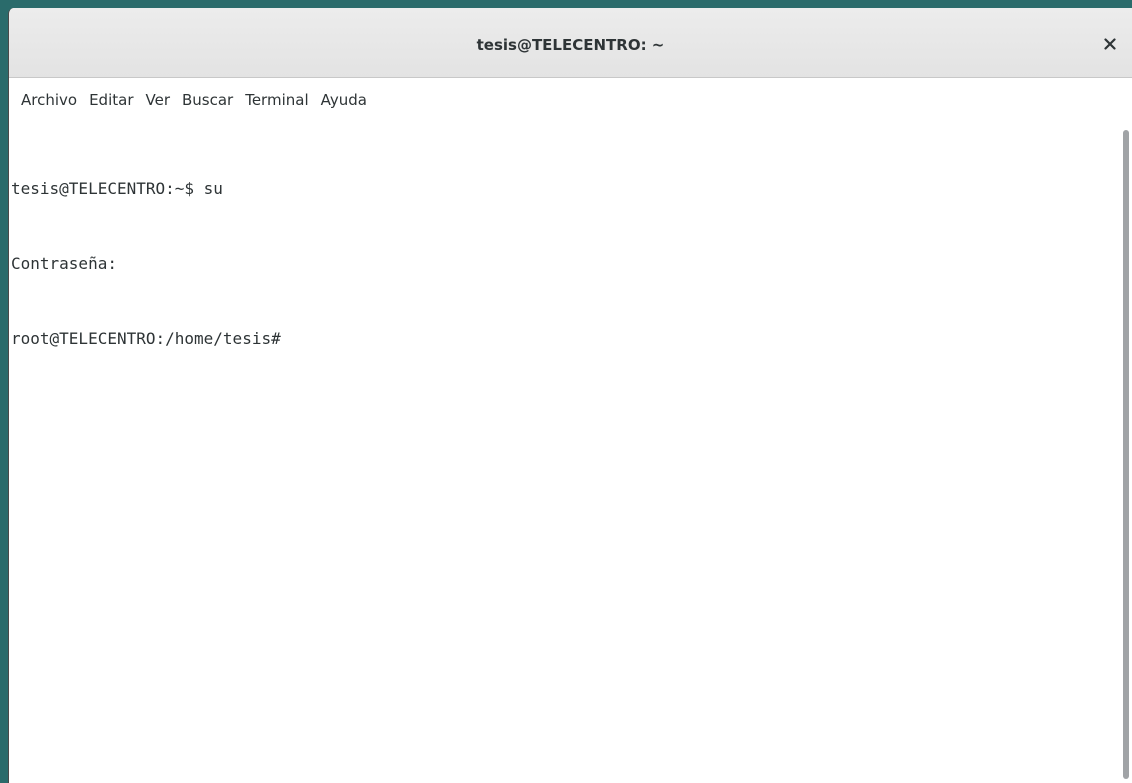 This screenshot has width=1132, height=783. I want to click on close-icon, so click(1110, 44).